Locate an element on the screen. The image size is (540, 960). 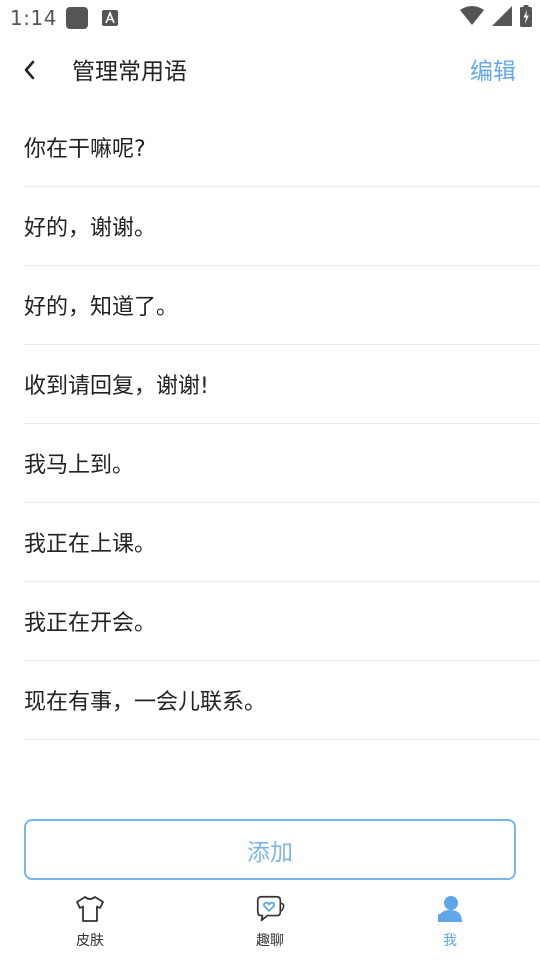
edit-button: 编辑 is located at coordinates (493, 72).